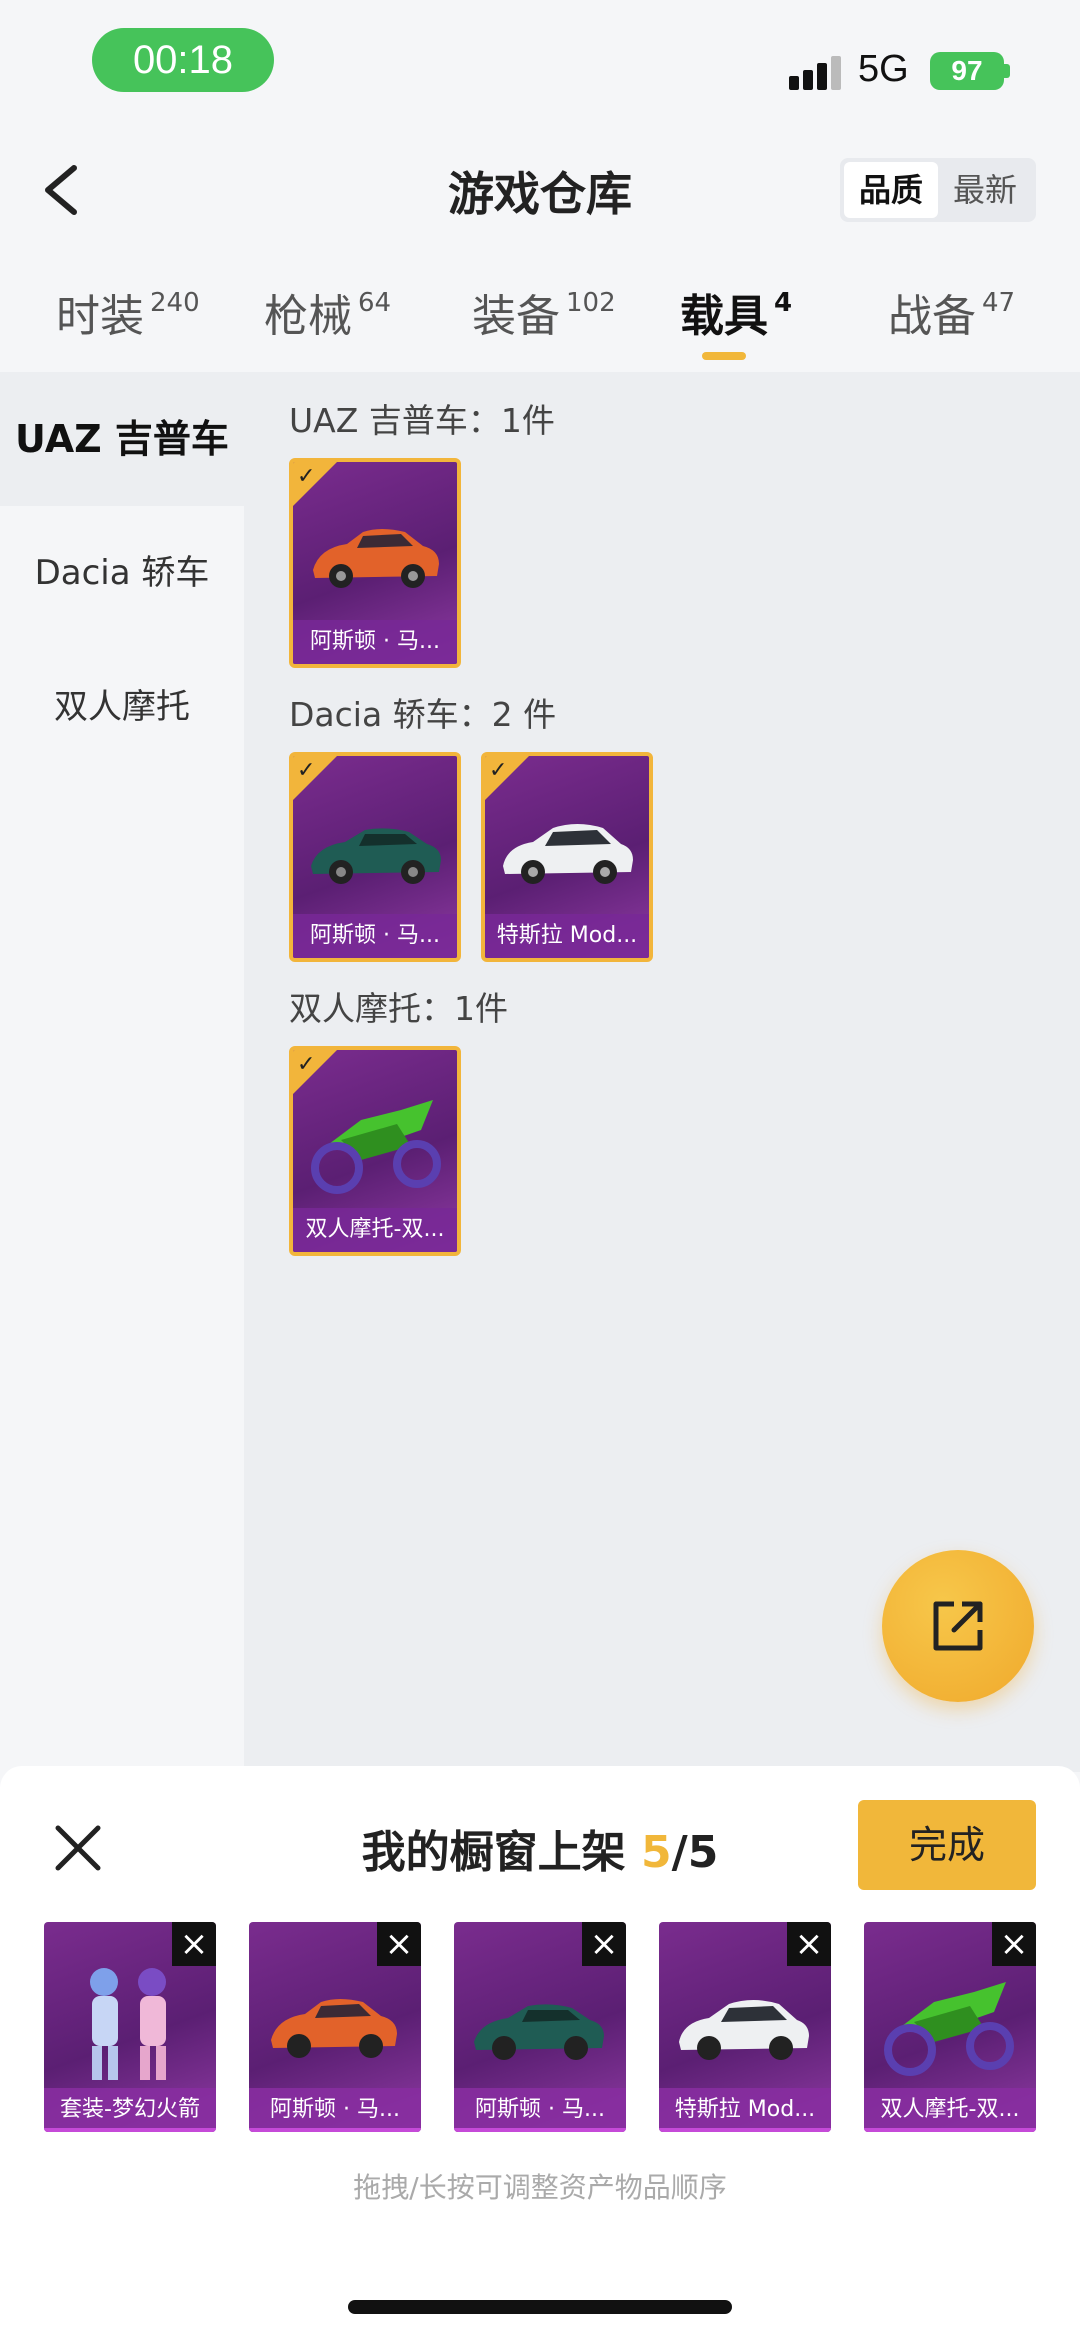 The image size is (1080, 2337). What do you see at coordinates (516, 316) in the screenshot?
I see `tab-label: 装备` at bounding box center [516, 316].